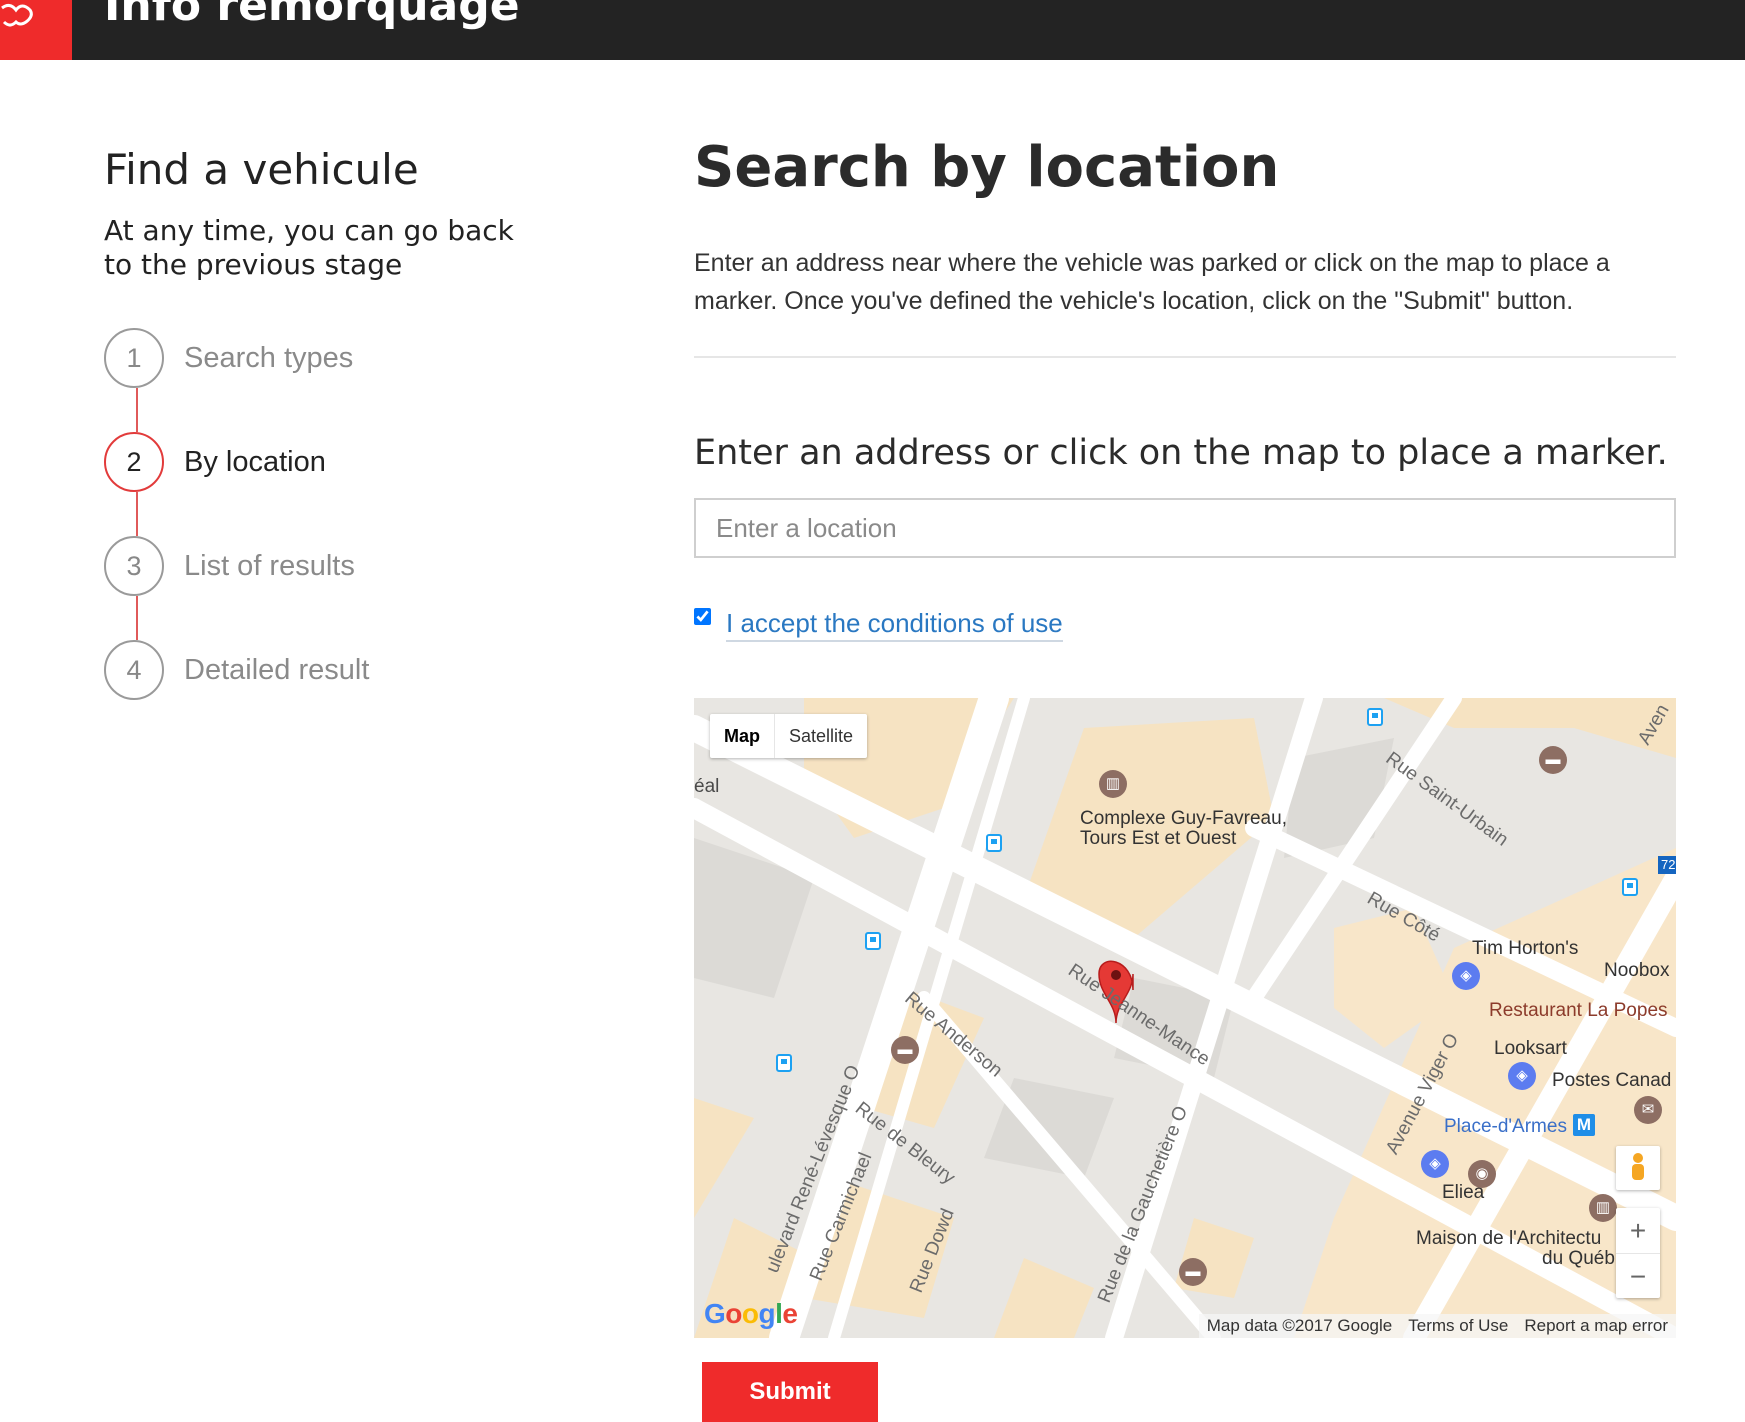 The height and width of the screenshot is (1422, 1745). Describe the element at coordinates (1578, 1010) in the screenshot. I see `map-label-restaurant: Restaurant La Popes` at that location.